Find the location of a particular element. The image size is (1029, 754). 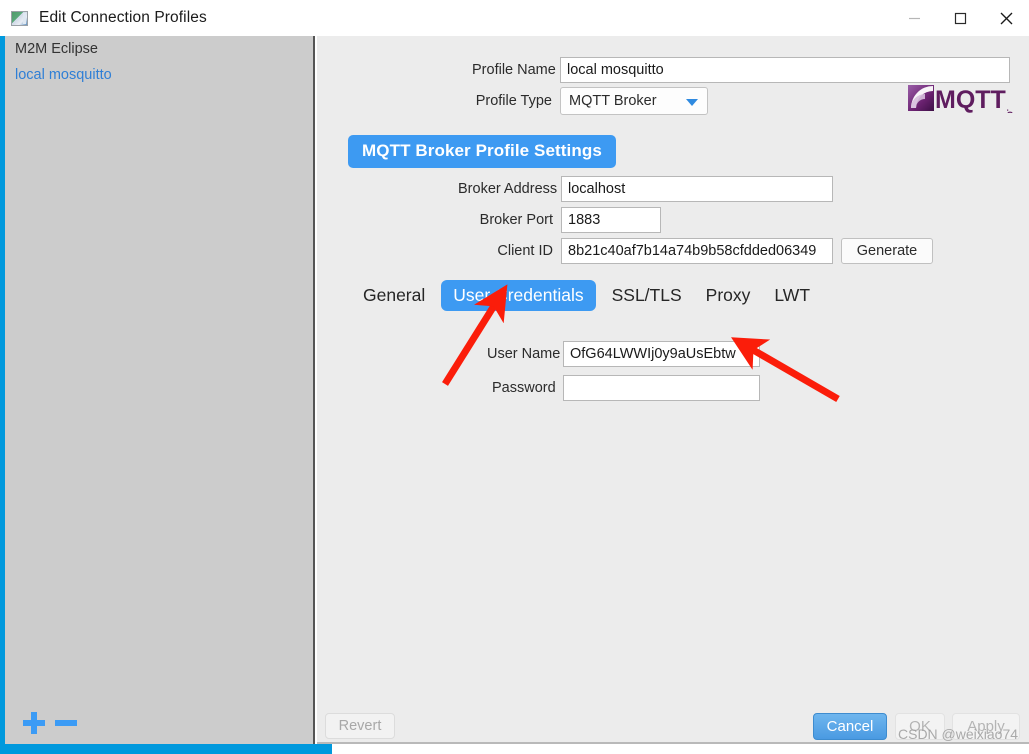

window-controls is located at coordinates (960, 18).